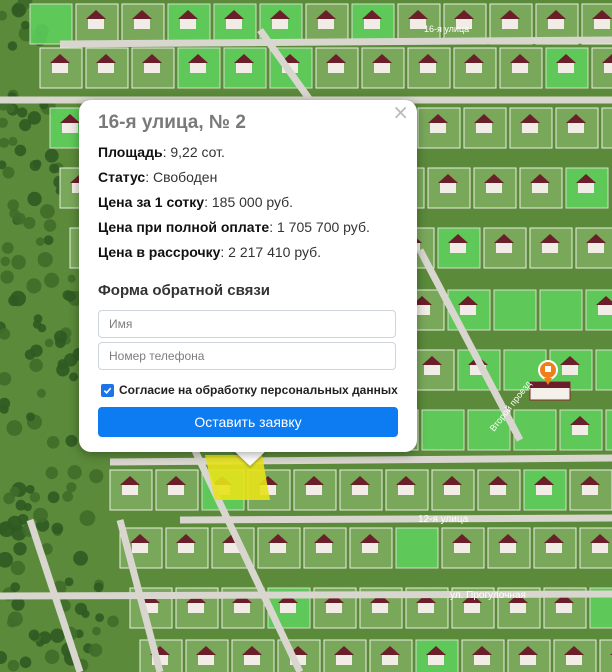 The width and height of the screenshot is (612, 672). Describe the element at coordinates (193, 152) in the screenshot. I see `area-value: : 9,22 сот.` at that location.